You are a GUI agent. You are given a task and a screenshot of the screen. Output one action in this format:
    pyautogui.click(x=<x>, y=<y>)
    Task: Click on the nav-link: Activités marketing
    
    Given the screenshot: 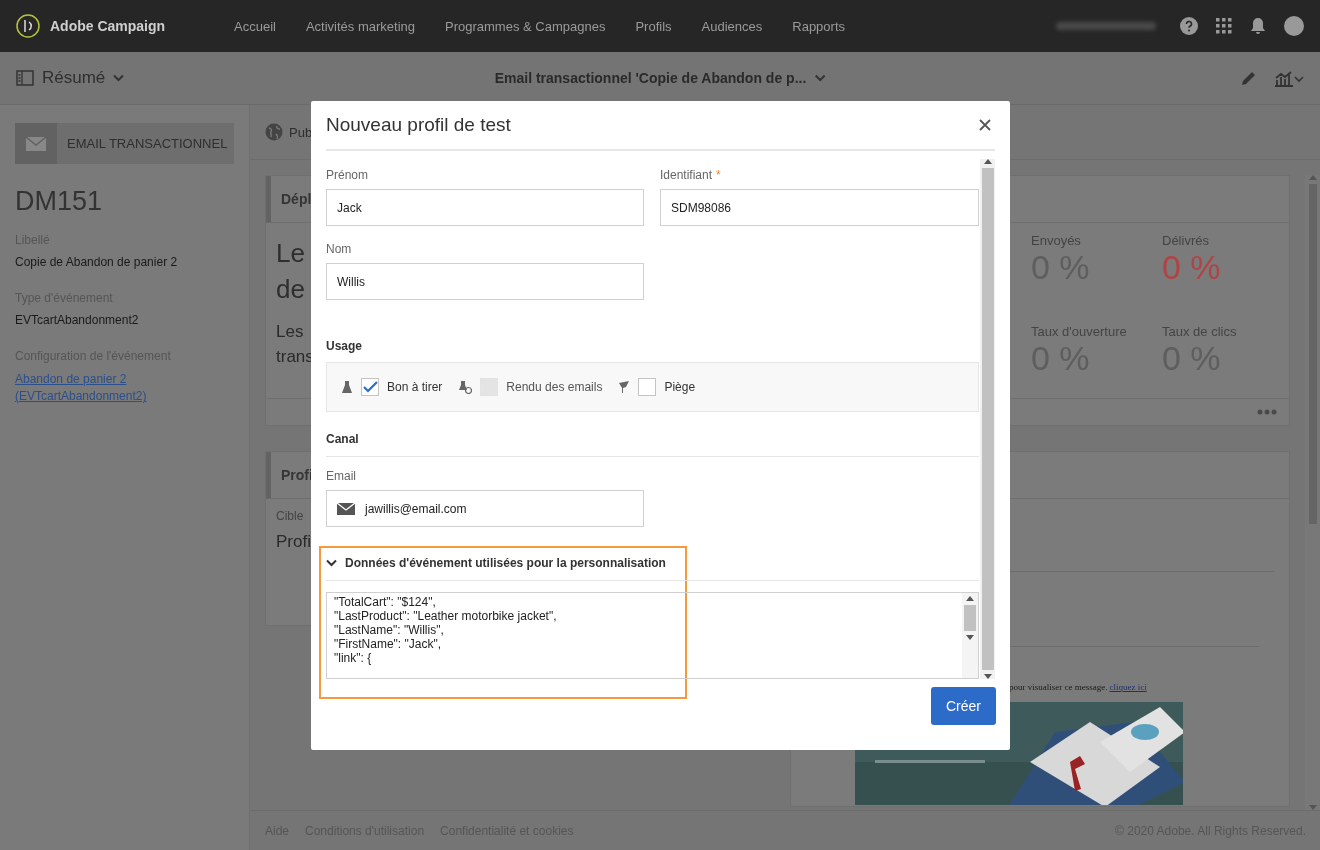 What is the action you would take?
    pyautogui.click(x=360, y=26)
    